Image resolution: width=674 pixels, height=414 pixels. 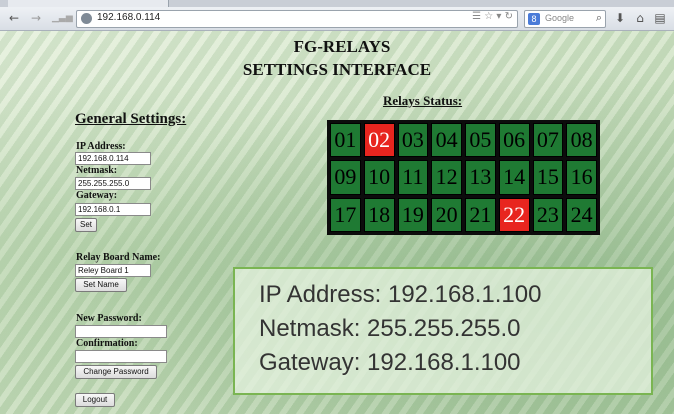 I want to click on relay-09: 09, so click(x=345, y=177).